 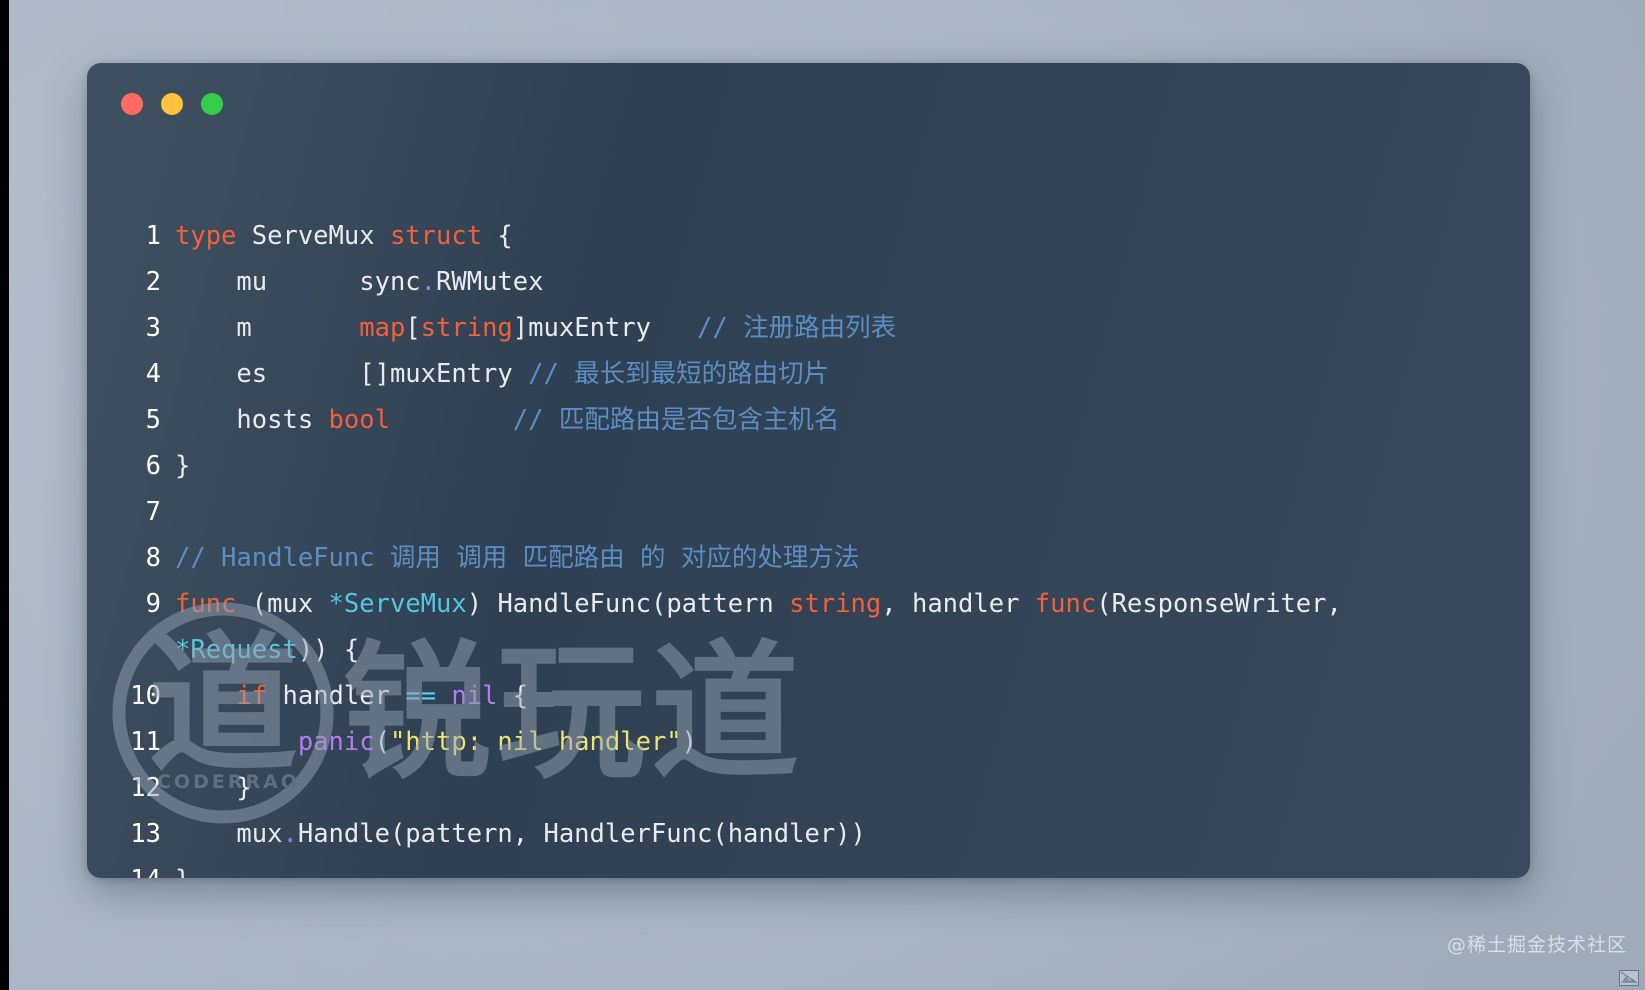 I want to click on line-source: m map[string]muxEntry // 注册路由列表, so click(x=839, y=328).